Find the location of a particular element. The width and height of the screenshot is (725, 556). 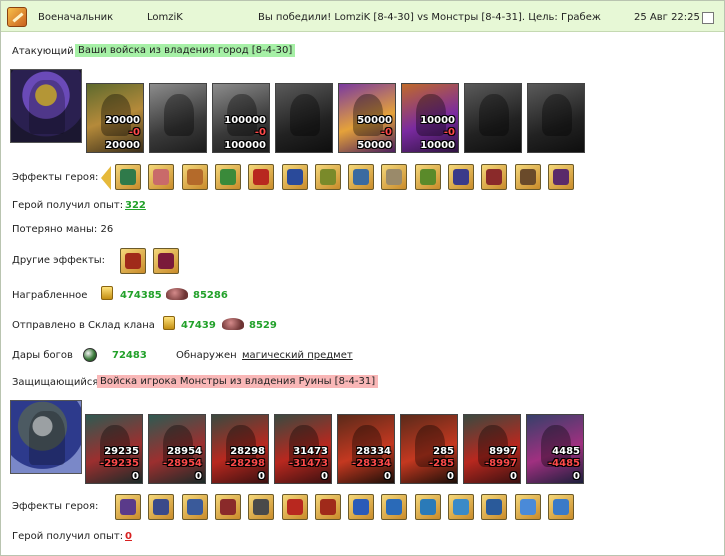

armor-effect-icon is located at coordinates (461, 177).